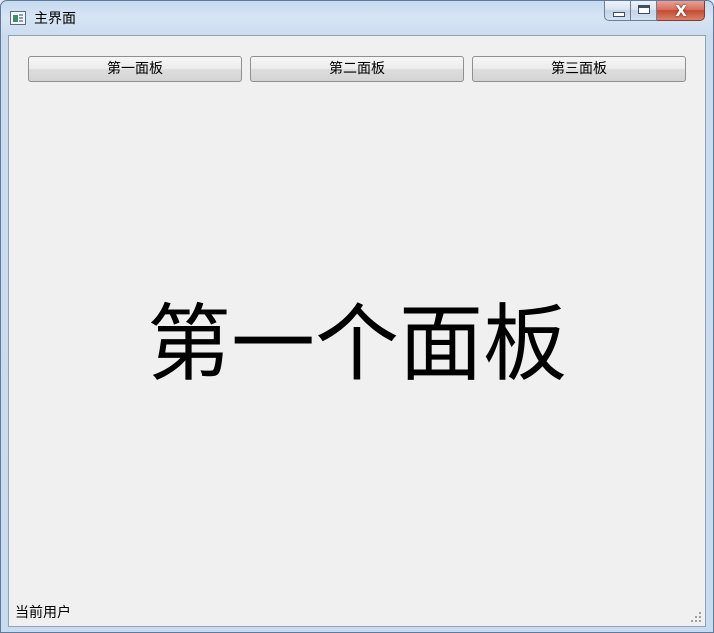  Describe the element at coordinates (696, 617) in the screenshot. I see `resize-grip-icon` at that location.